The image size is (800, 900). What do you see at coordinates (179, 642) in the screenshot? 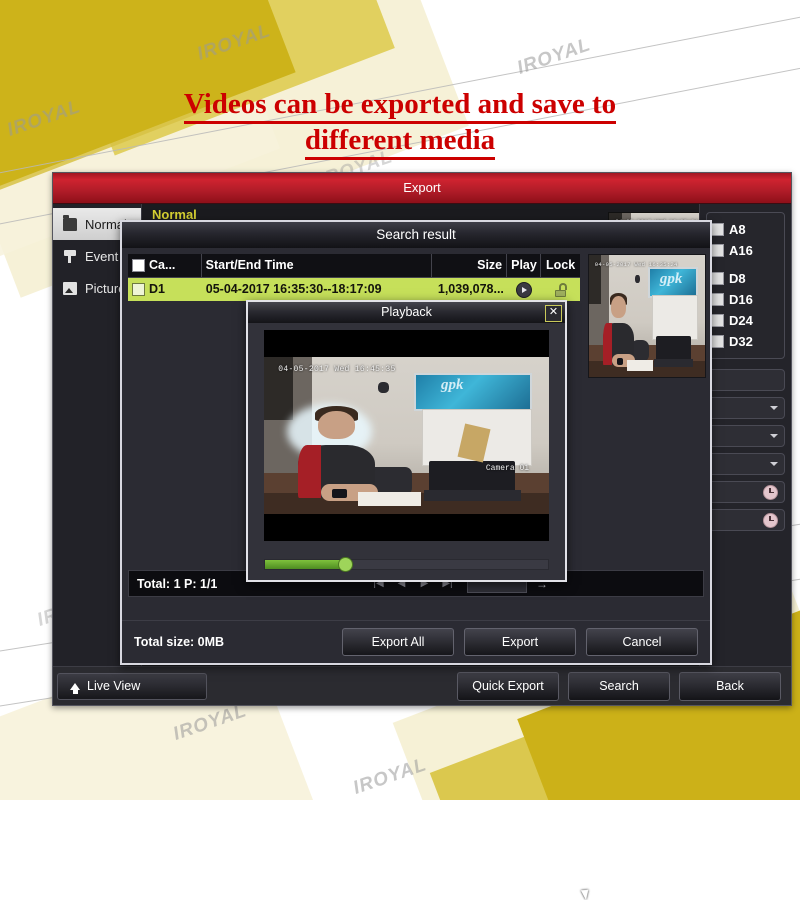
I see `total-size-label: Total size: 0MB` at bounding box center [179, 642].